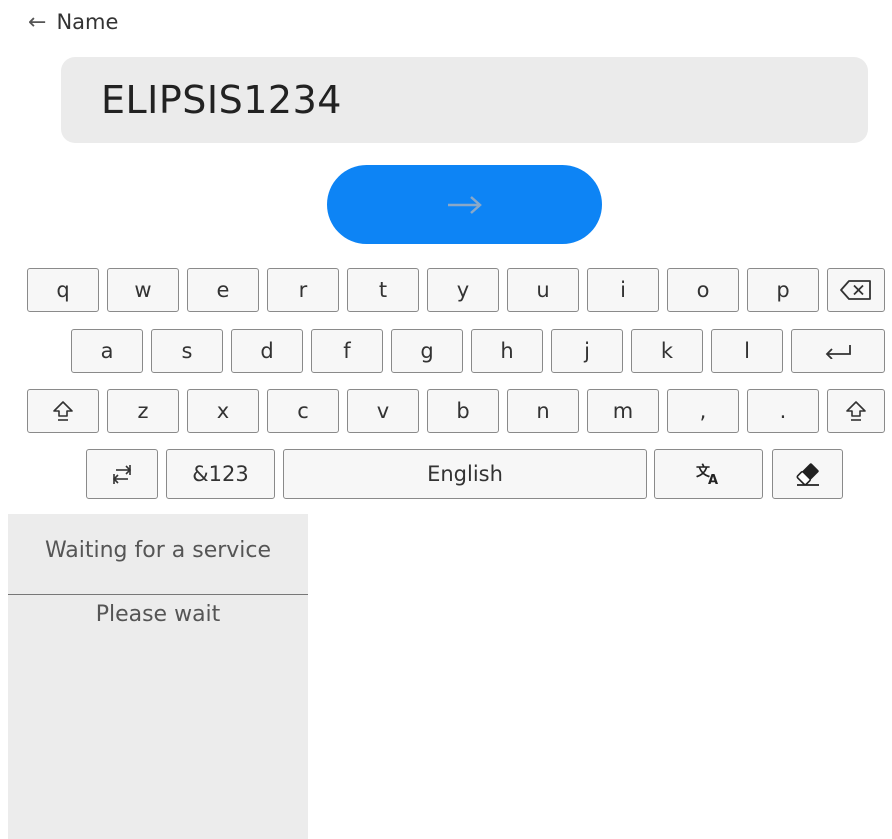  I want to click on key-label: i, so click(623, 290).